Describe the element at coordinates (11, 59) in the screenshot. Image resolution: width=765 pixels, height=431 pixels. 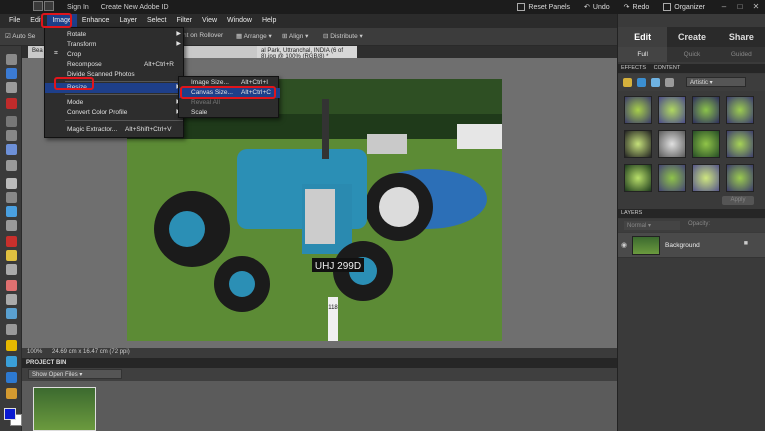
I see `move-tool-icon` at that location.